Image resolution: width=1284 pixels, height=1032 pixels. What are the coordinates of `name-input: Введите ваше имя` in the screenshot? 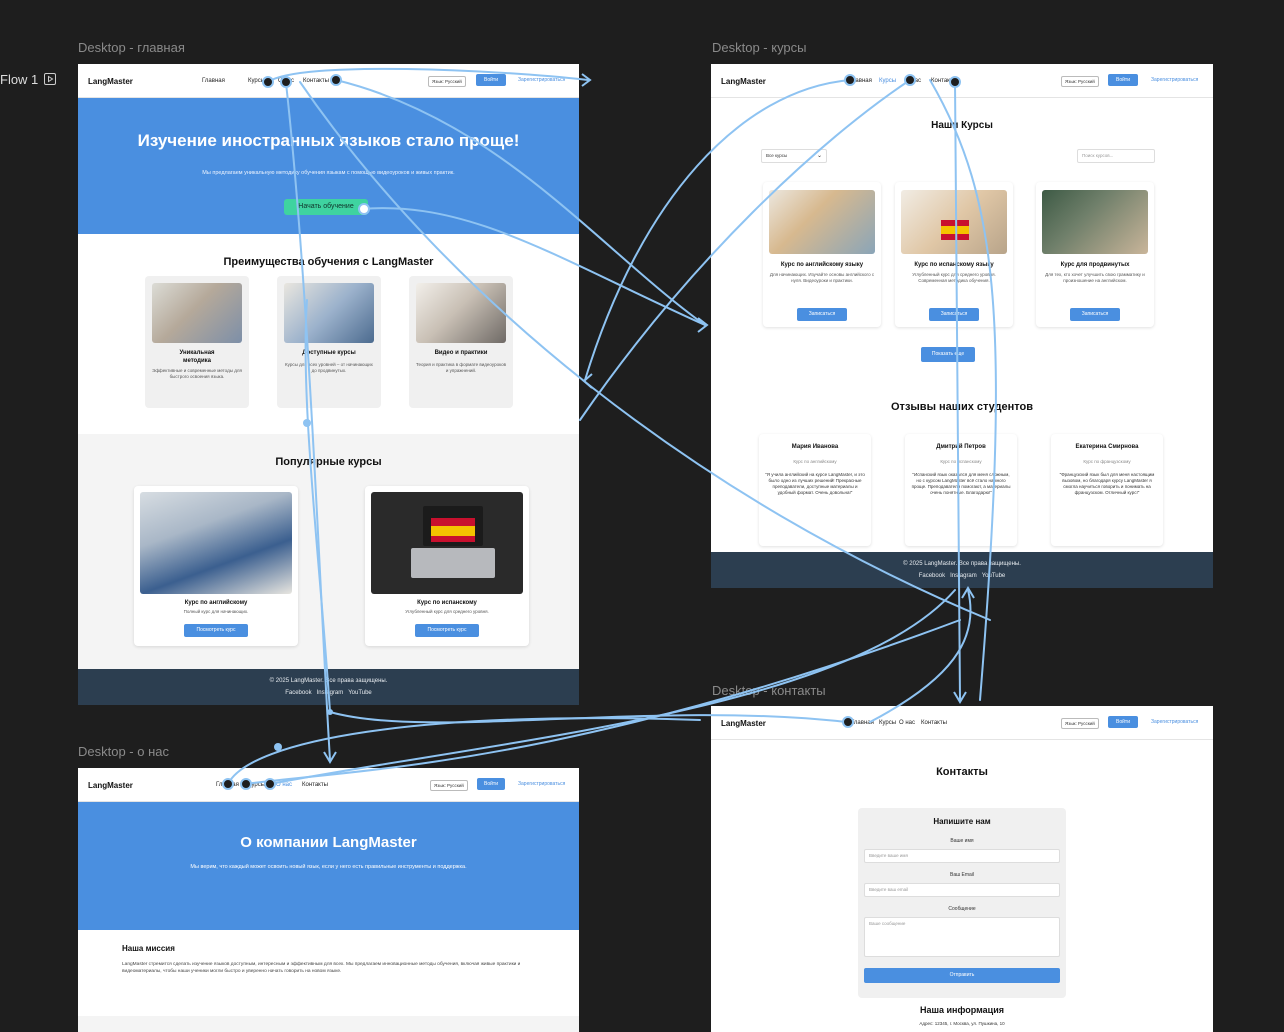 It's located at (962, 856).